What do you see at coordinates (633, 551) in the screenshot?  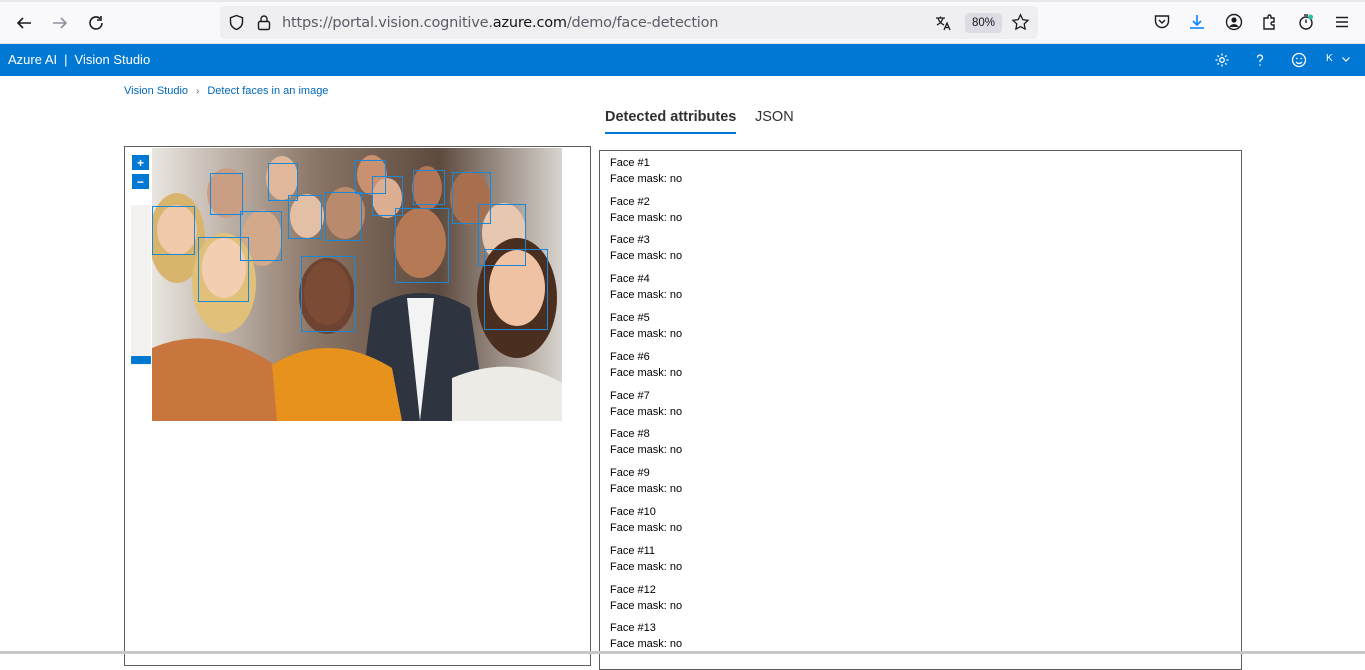 I see `face-title: Face #11` at bounding box center [633, 551].